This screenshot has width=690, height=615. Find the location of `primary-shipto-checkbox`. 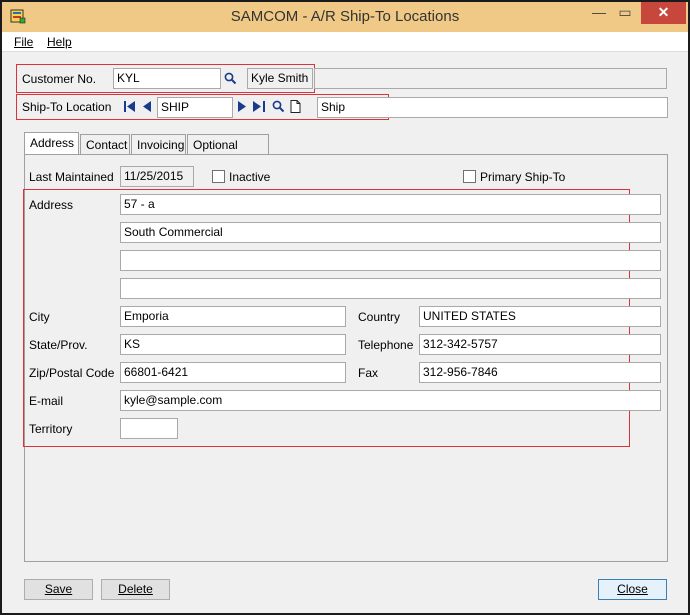

primary-shipto-checkbox is located at coordinates (469, 176).